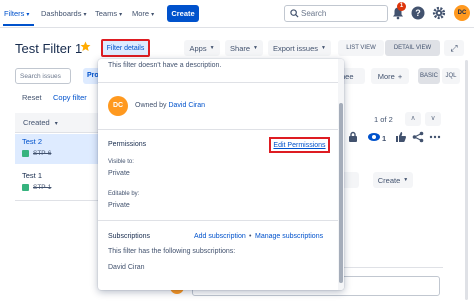  What do you see at coordinates (56, 187) in the screenshot?
I see `issue-key-row: STP-1` at bounding box center [56, 187].